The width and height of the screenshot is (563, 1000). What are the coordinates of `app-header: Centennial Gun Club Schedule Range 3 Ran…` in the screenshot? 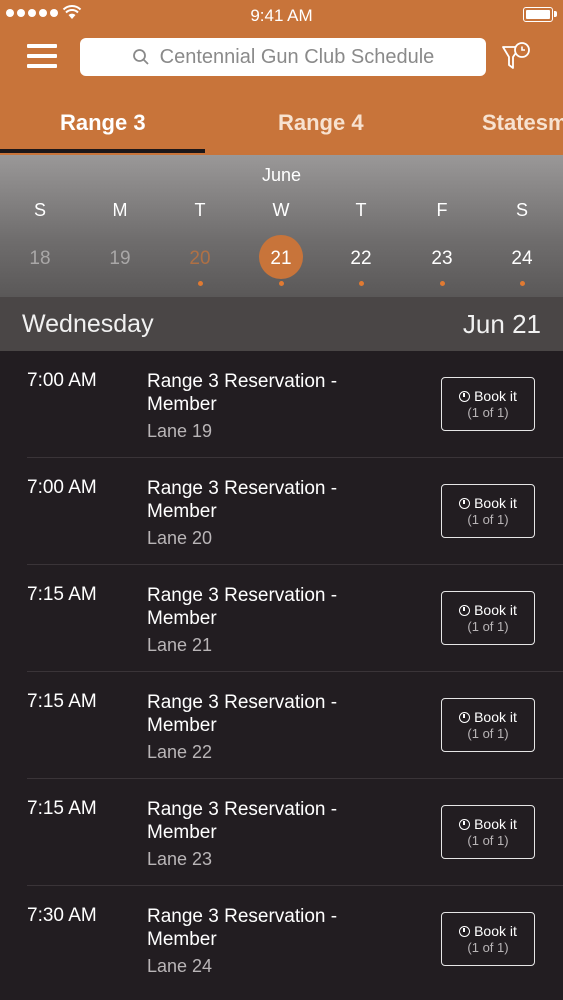 It's located at (281, 92).